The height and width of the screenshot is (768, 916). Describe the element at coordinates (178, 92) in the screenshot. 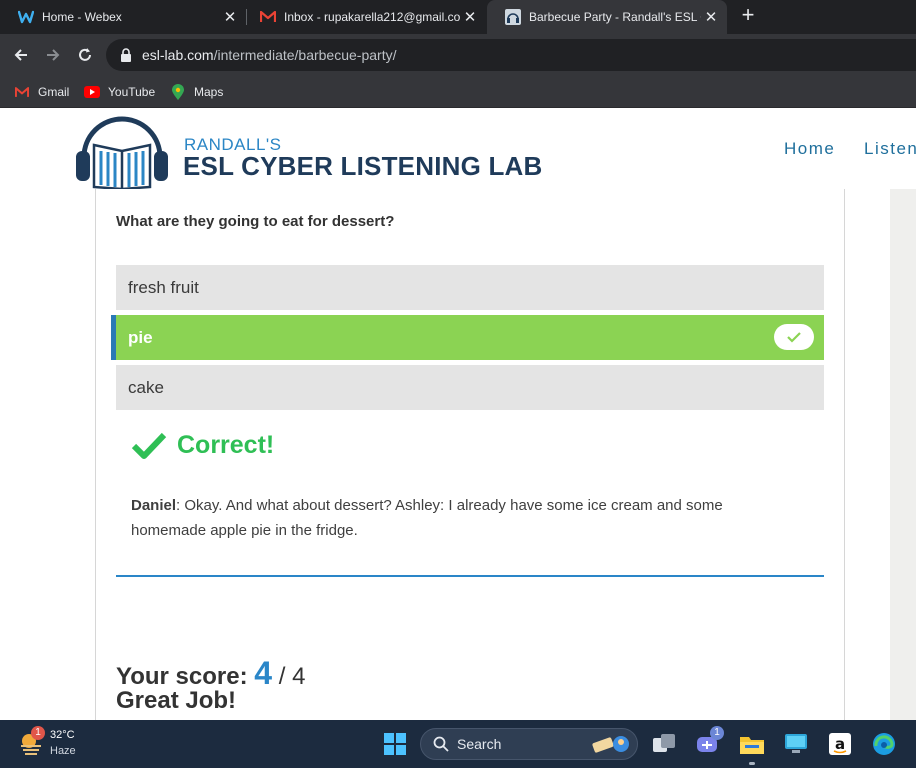

I see `maps-pin-icon` at that location.